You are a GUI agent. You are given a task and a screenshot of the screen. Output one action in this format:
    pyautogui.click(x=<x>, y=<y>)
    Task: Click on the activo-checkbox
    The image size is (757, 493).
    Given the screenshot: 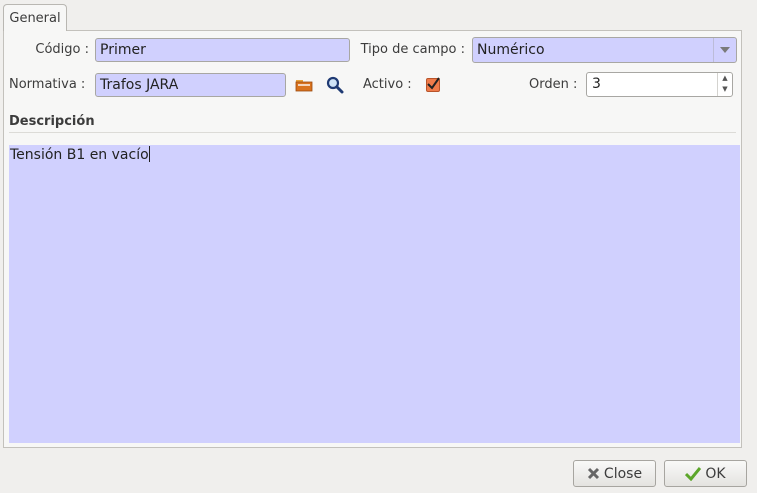 What is the action you would take?
    pyautogui.click(x=433, y=84)
    